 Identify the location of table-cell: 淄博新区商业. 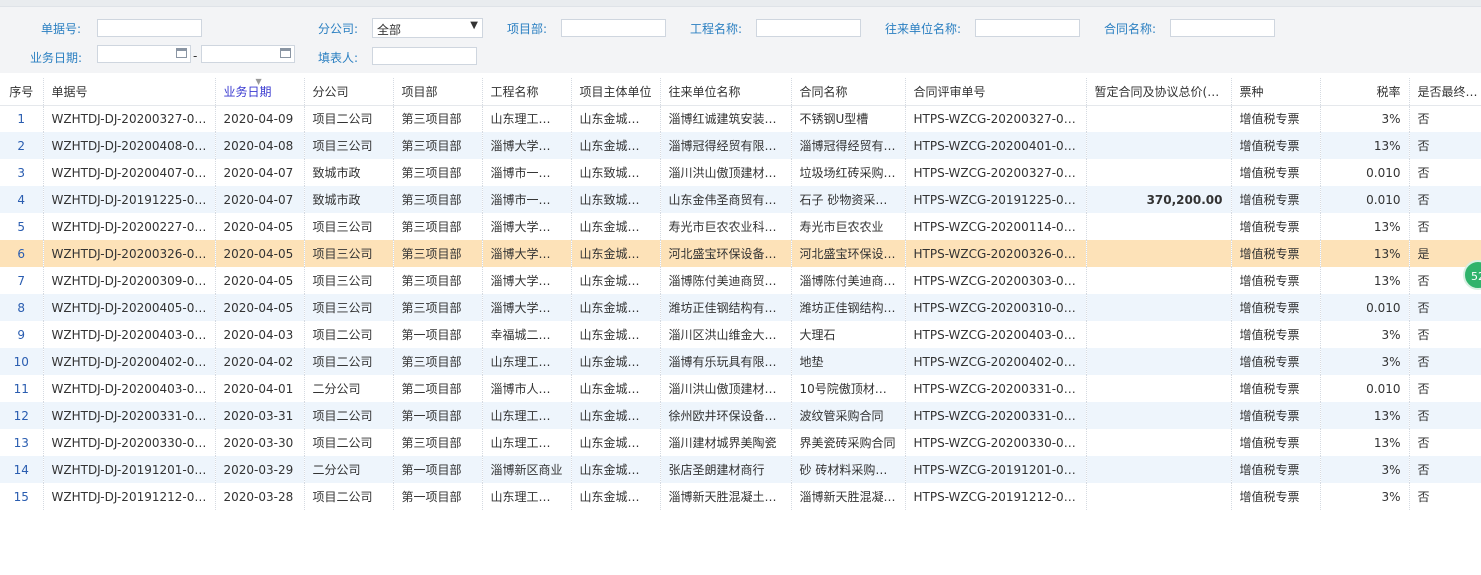
(527, 469).